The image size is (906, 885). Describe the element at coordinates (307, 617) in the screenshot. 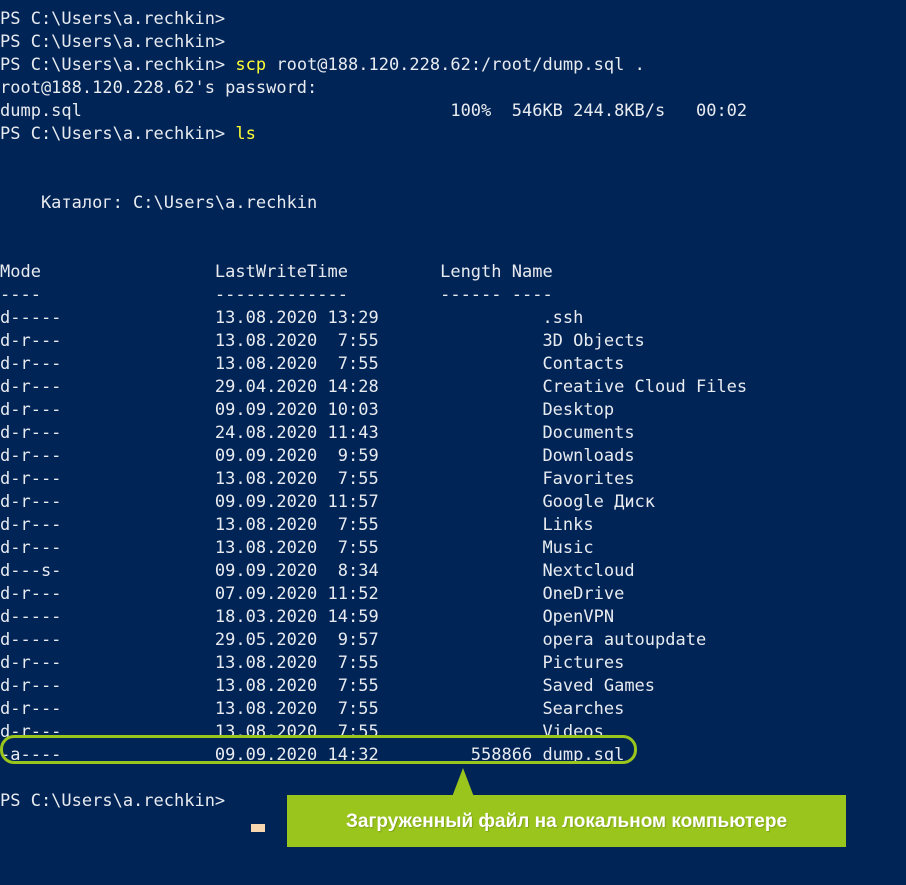

I see `table-row: d----- 18.03.2020 14:59 OpenVPN` at that location.